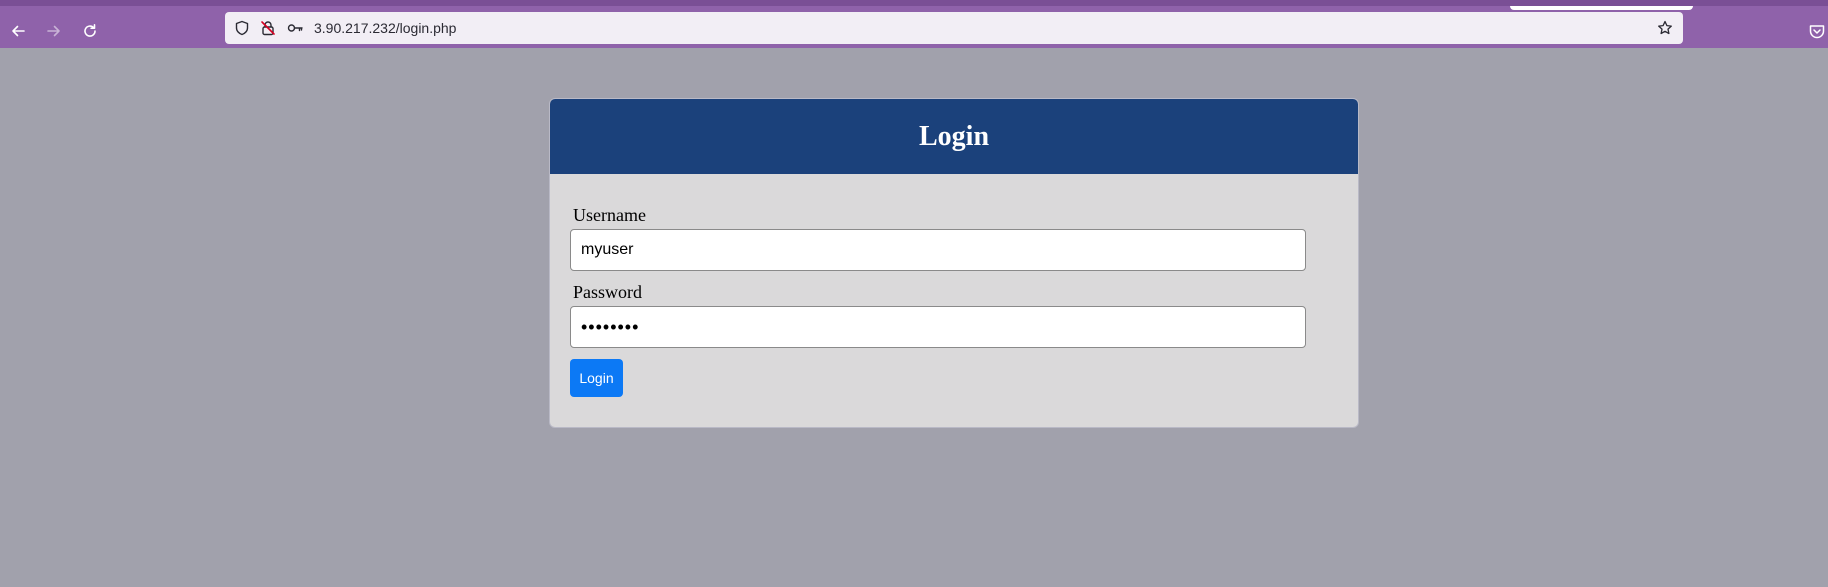 The width and height of the screenshot is (1828, 587). I want to click on password-input, so click(938, 327).